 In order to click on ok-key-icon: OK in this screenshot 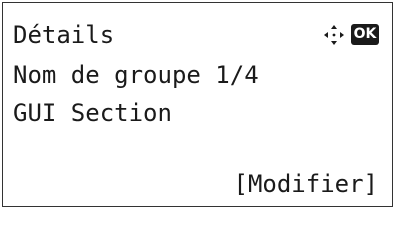, I will do `click(365, 34)`.